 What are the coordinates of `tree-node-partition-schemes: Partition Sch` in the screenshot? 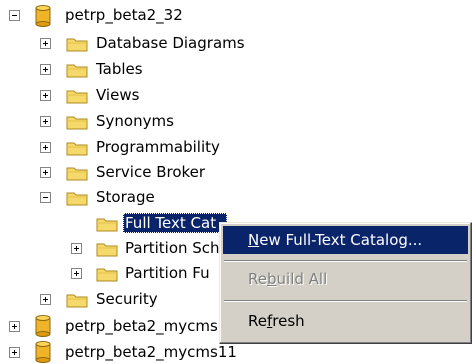 It's located at (110, 248).